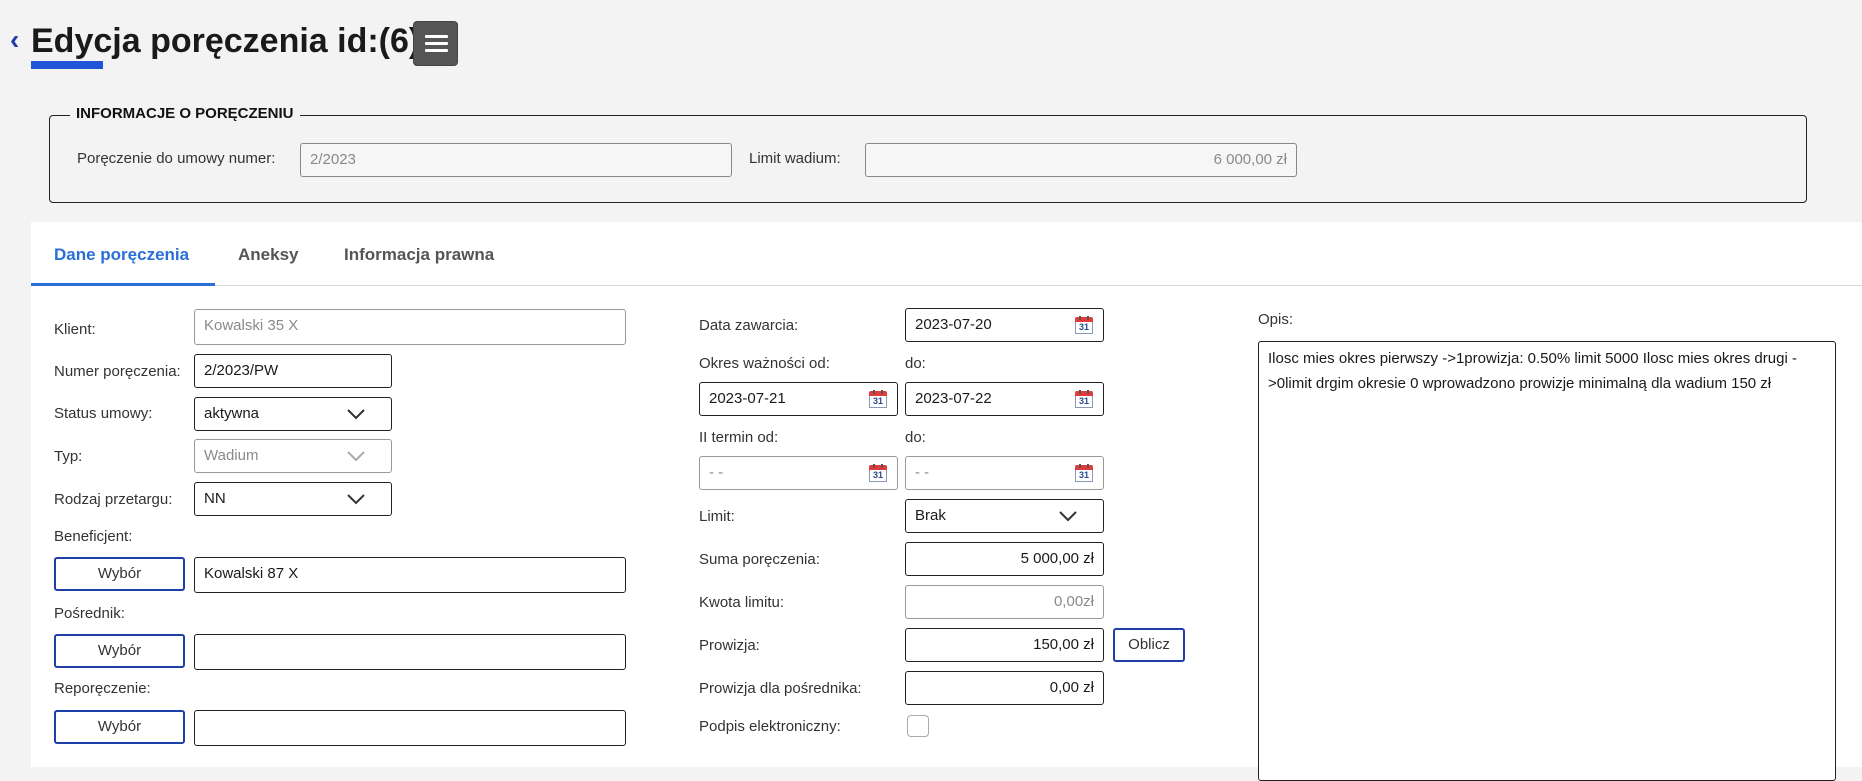 This screenshot has height=781, width=1862. What do you see at coordinates (1004, 399) in the screenshot?
I see `validity-to-field: 2023-07-22 31` at bounding box center [1004, 399].